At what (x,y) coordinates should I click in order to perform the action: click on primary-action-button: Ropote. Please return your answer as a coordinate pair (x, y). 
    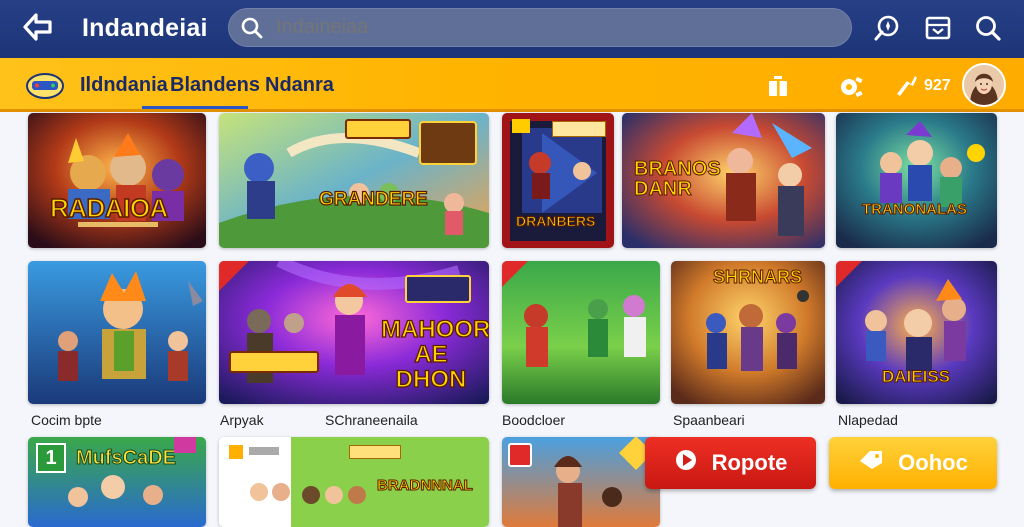
    Looking at the image, I should click on (730, 463).